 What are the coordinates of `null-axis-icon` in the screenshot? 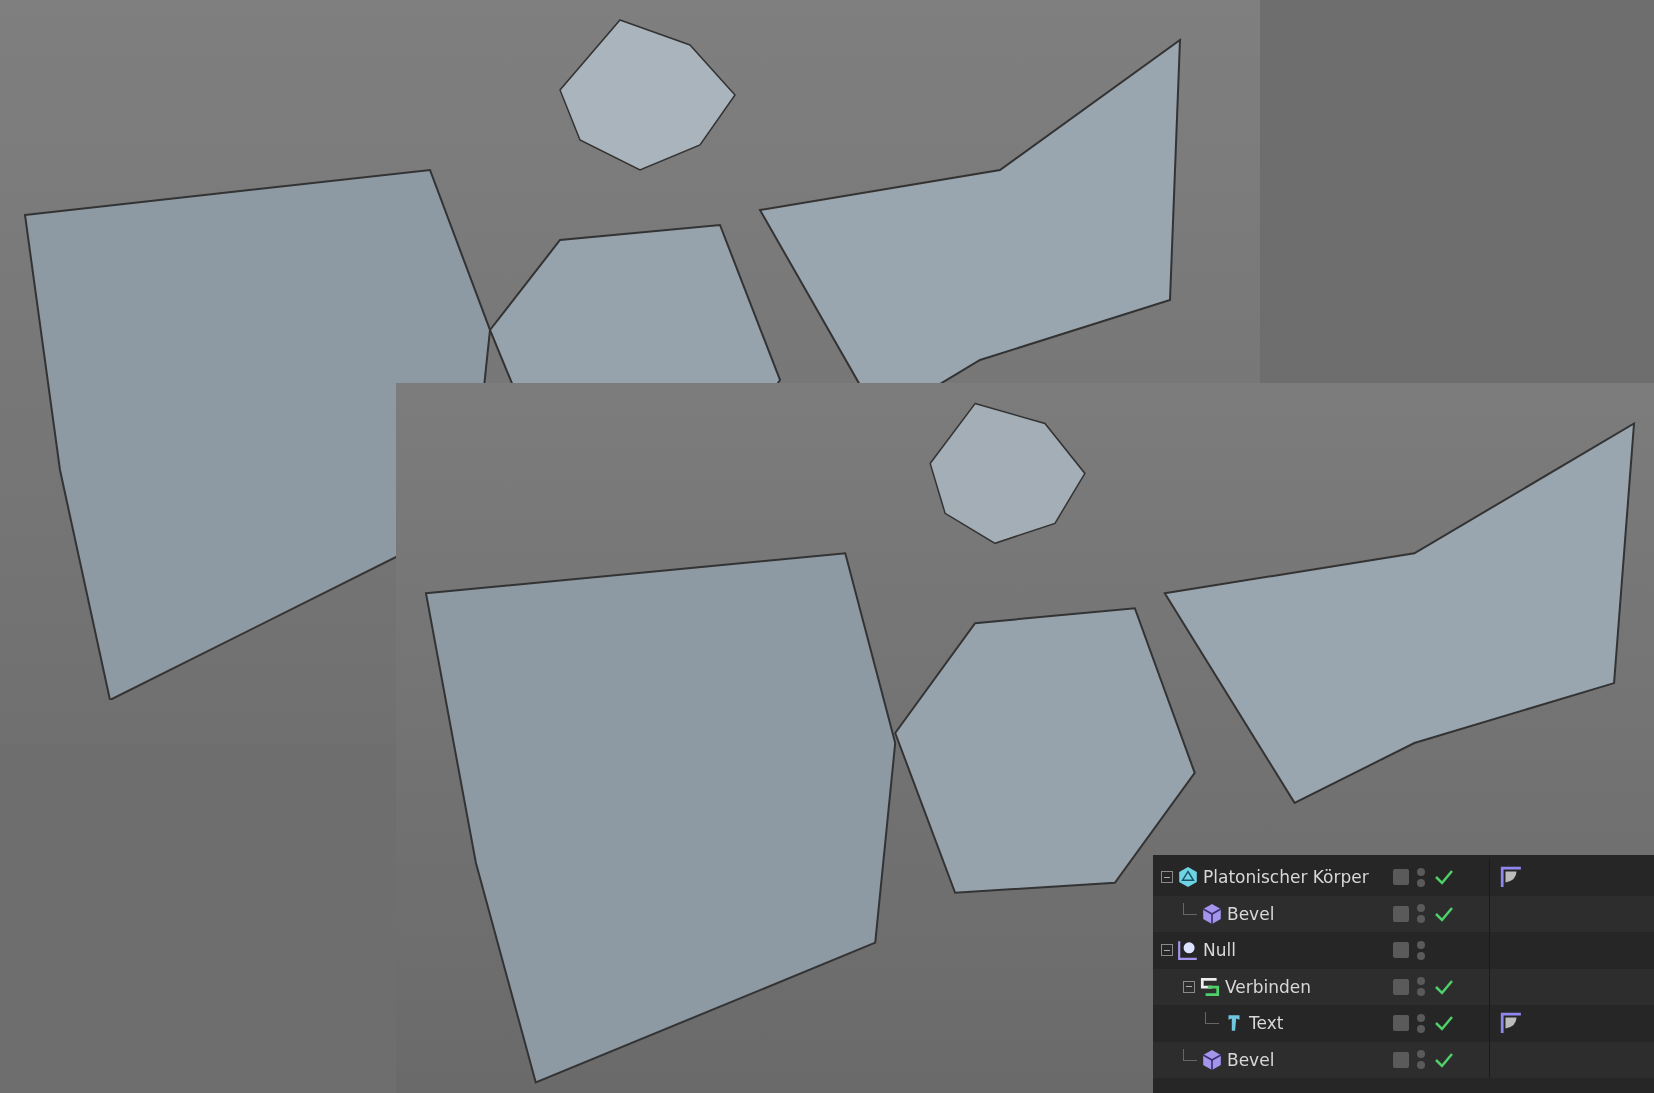 It's located at (1188, 950).